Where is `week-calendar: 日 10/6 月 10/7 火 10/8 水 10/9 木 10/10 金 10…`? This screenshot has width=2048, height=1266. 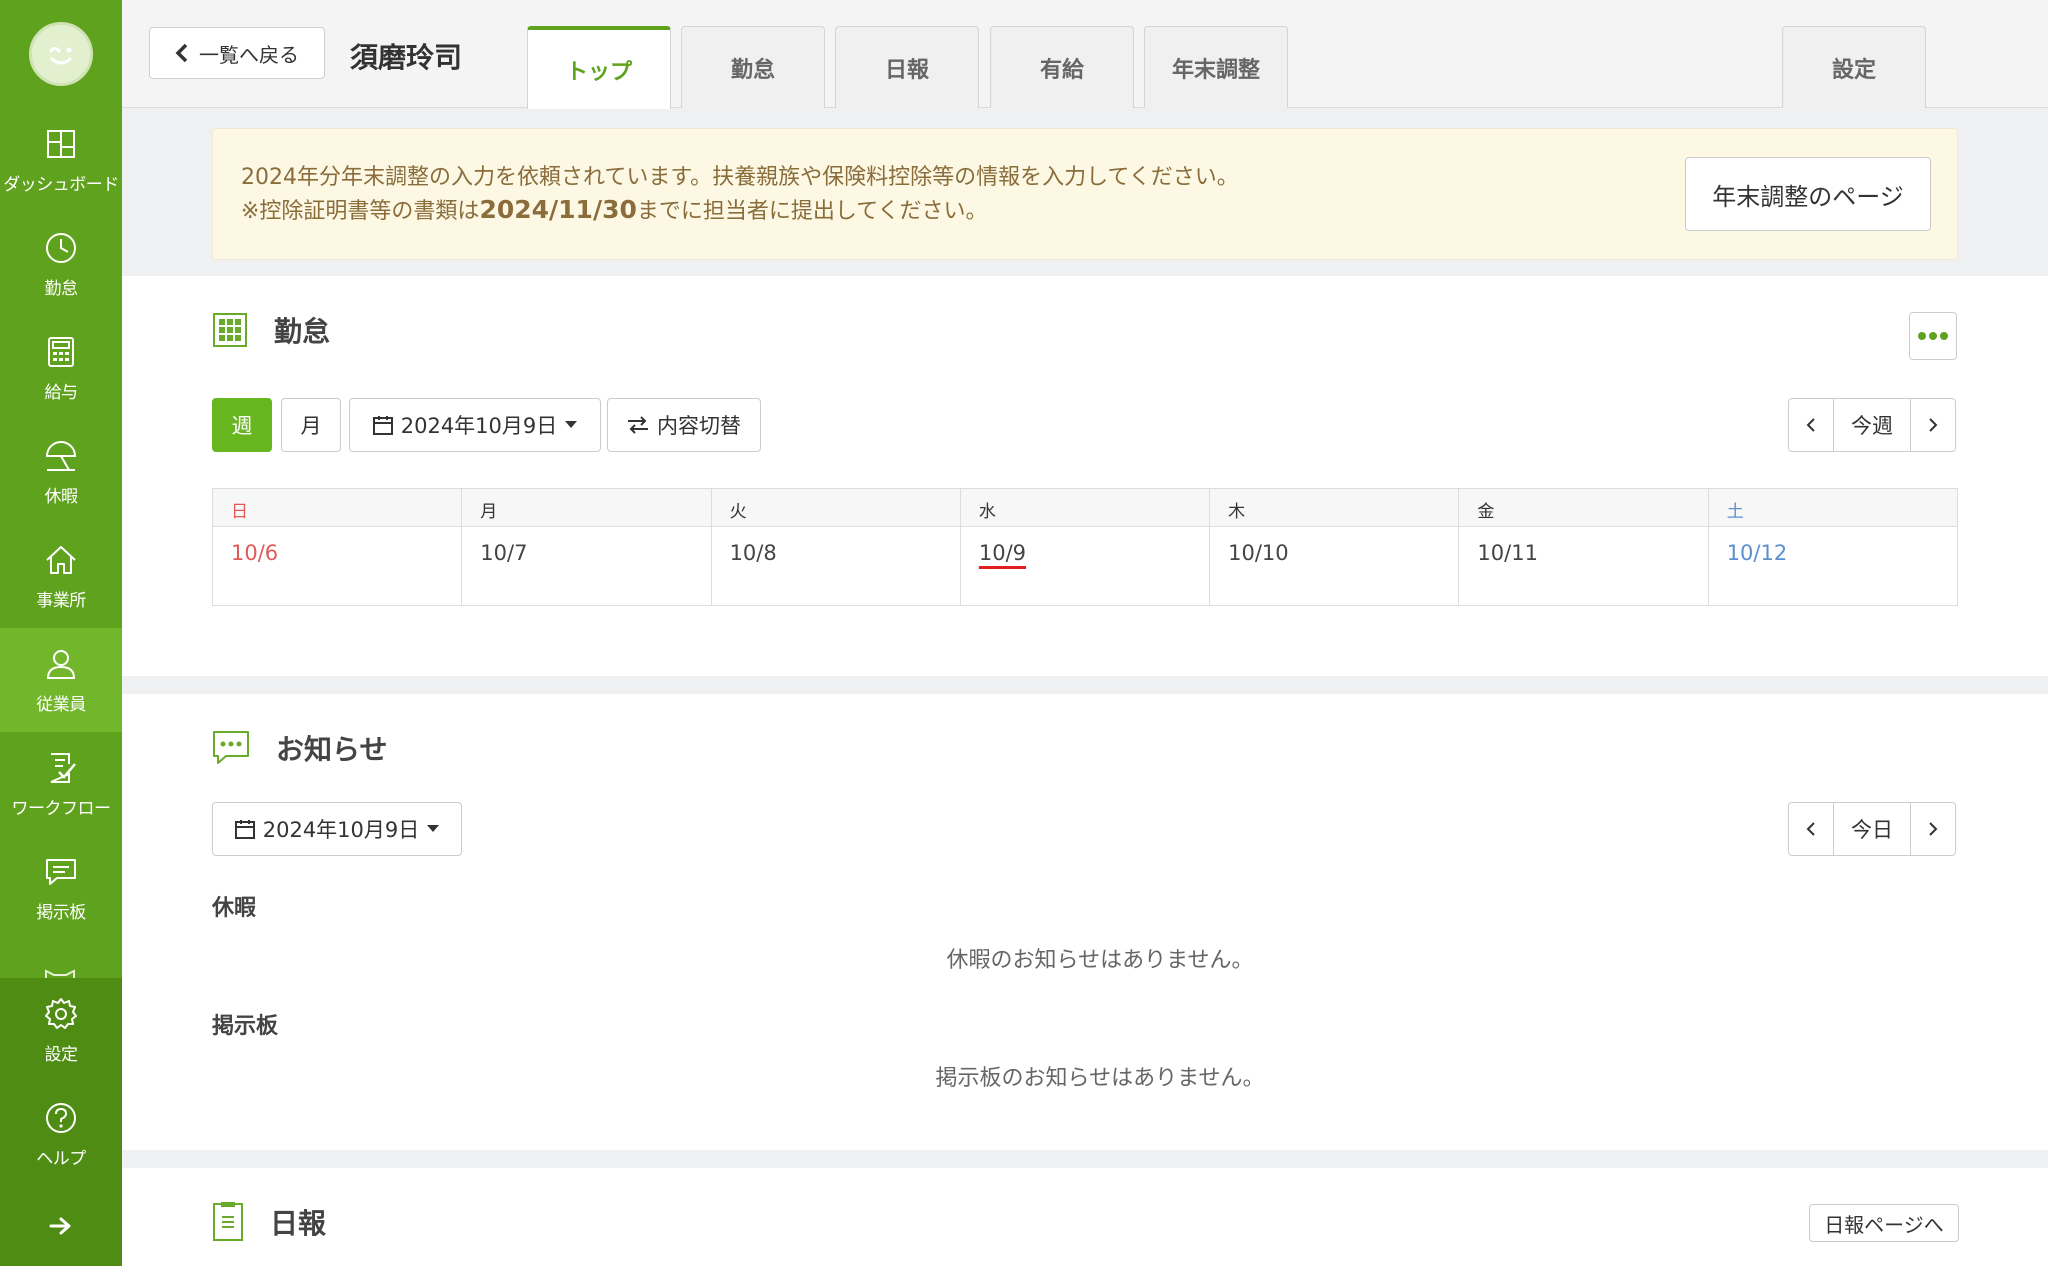 week-calendar: 日 10/6 月 10/7 火 10/8 水 10/9 木 10/10 金 10… is located at coordinates (1085, 547).